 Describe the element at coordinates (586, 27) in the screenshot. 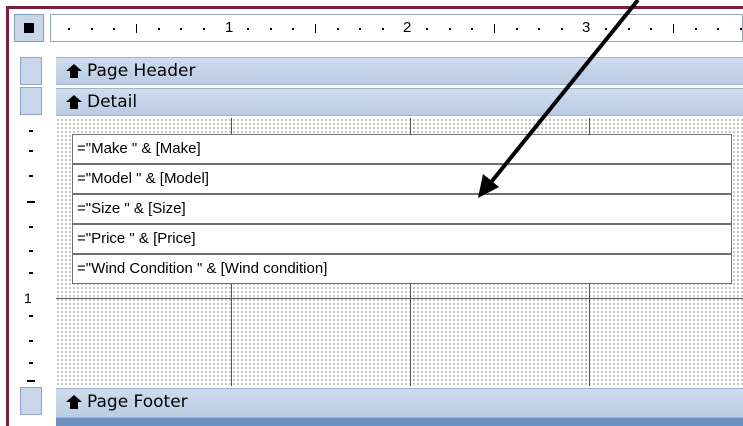

I see `ruler-number-3: 3` at that location.